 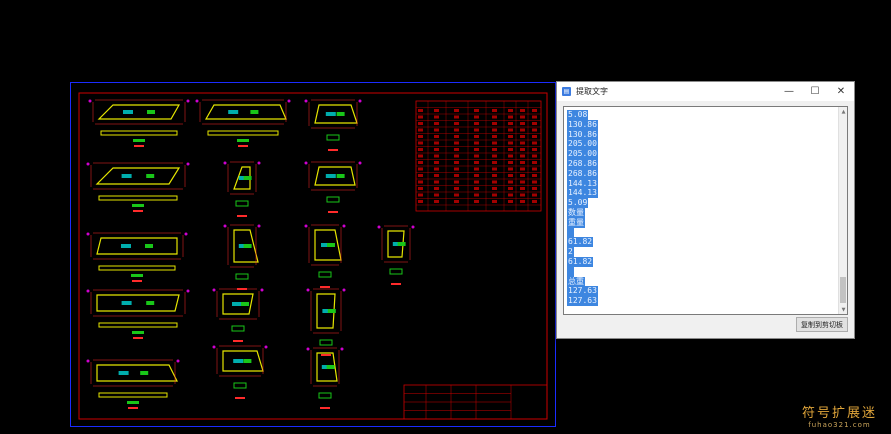 What do you see at coordinates (841, 91) in the screenshot?
I see `close-button: ✕` at bounding box center [841, 91].